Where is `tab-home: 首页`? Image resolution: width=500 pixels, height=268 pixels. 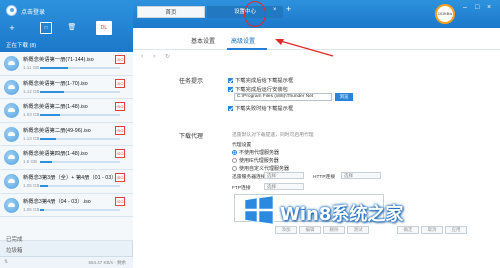 tab-home: 首页 is located at coordinates (171, 12).